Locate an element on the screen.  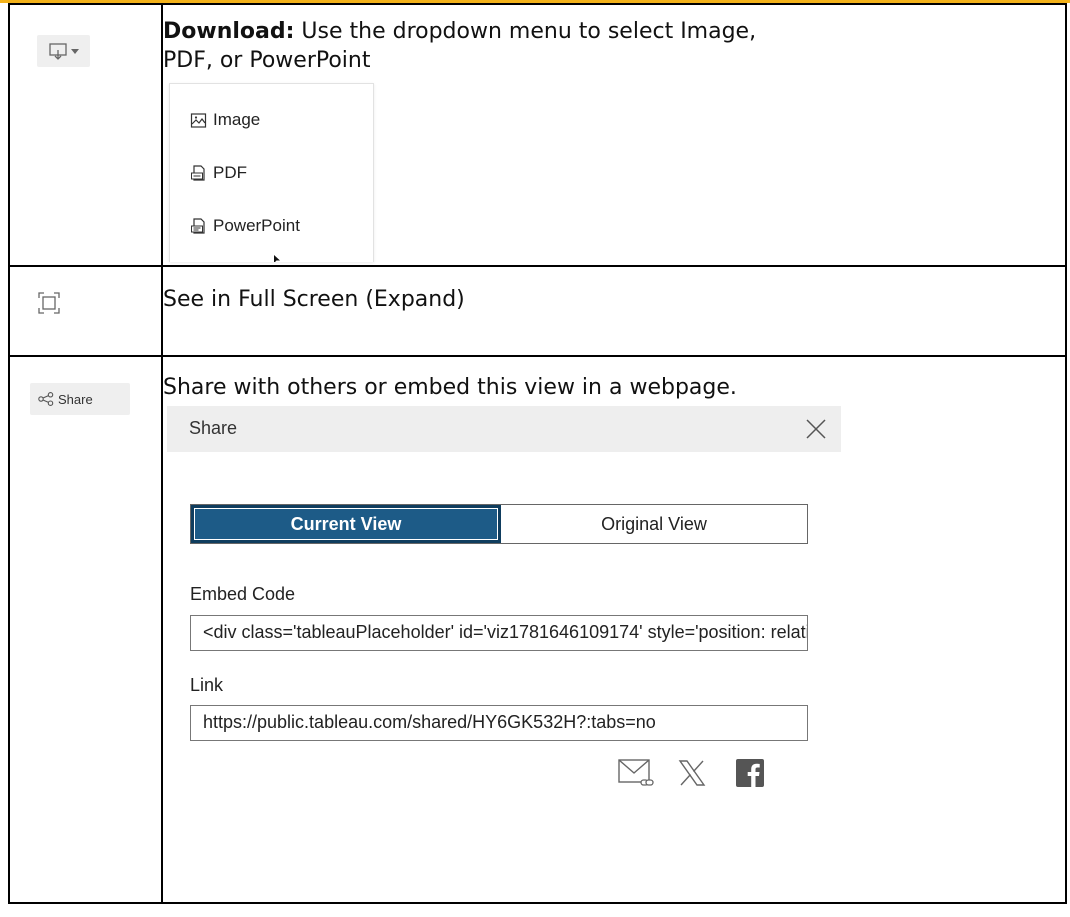
menu-item-label: PDF is located at coordinates (230, 172).